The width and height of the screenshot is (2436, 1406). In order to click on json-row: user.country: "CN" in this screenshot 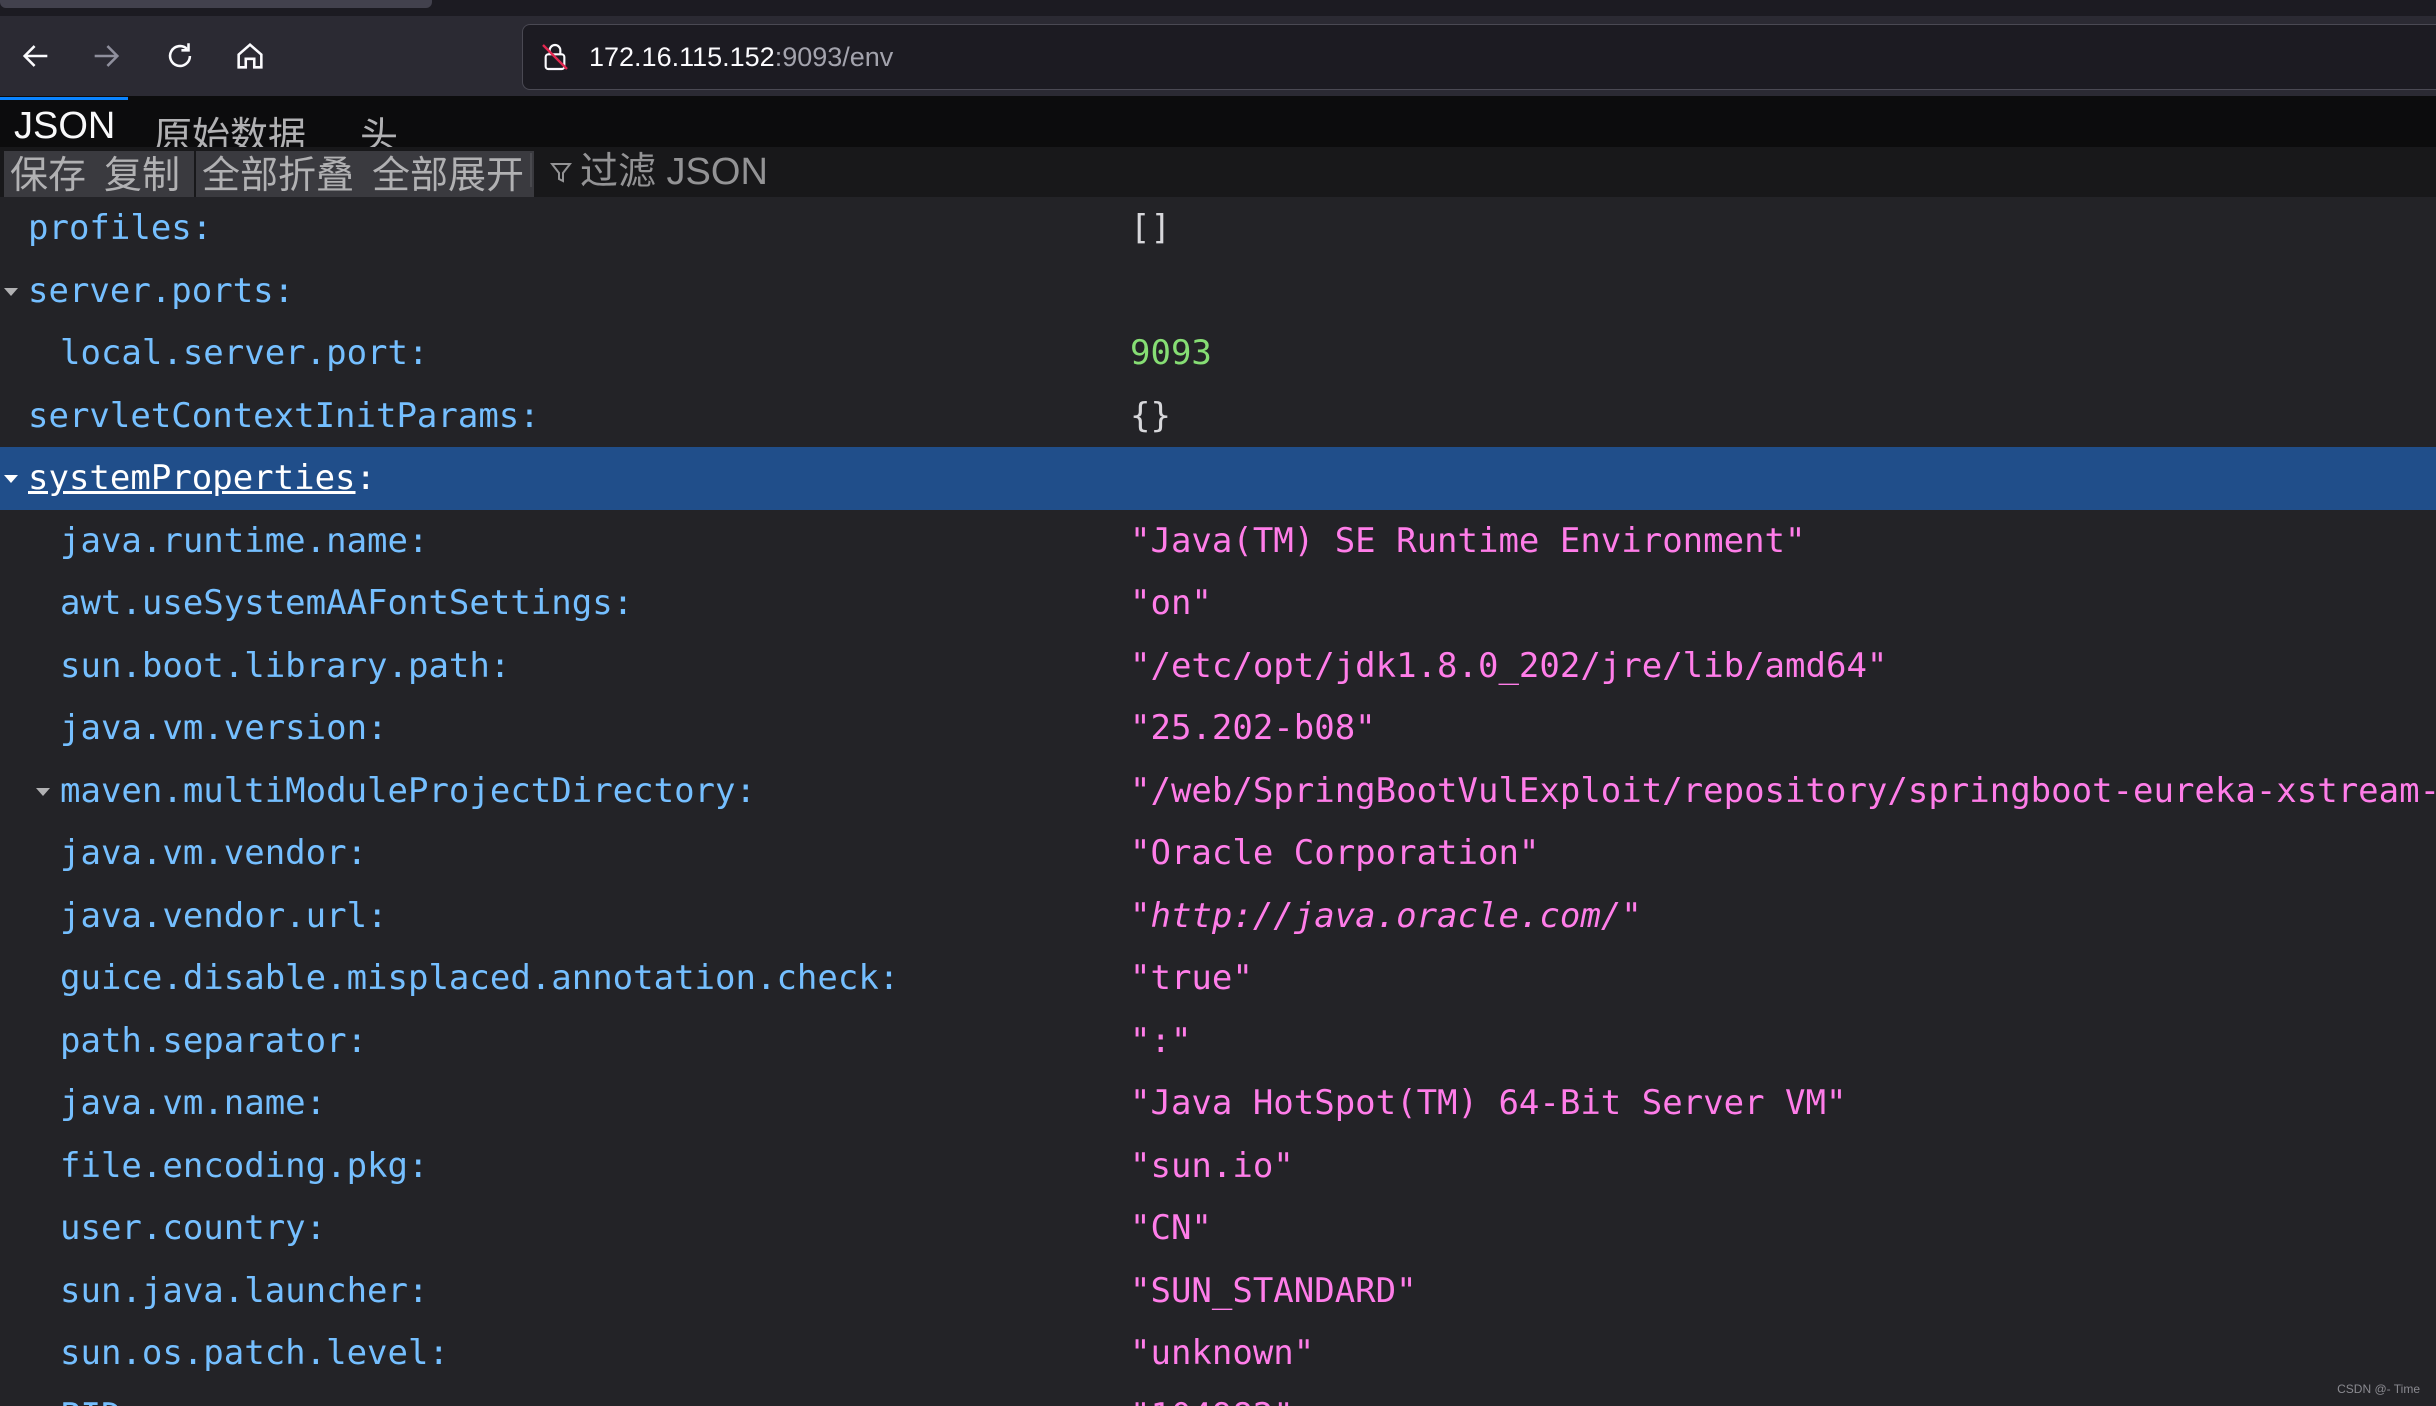, I will do `click(1218, 1228)`.